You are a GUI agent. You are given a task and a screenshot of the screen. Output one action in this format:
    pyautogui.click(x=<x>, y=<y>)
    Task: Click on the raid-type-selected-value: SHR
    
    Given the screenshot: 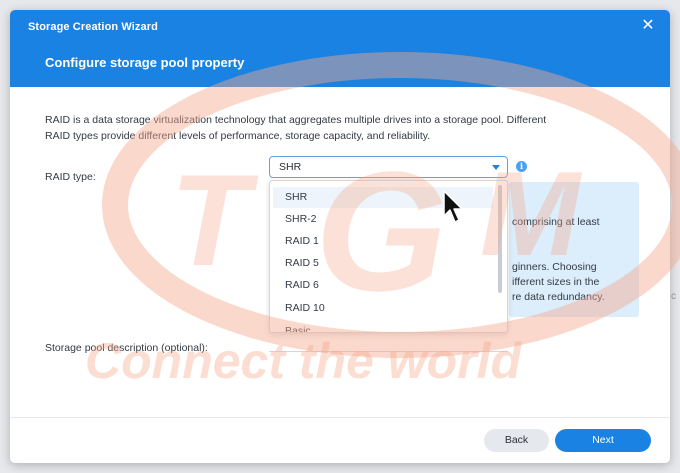 What is the action you would take?
    pyautogui.click(x=290, y=167)
    